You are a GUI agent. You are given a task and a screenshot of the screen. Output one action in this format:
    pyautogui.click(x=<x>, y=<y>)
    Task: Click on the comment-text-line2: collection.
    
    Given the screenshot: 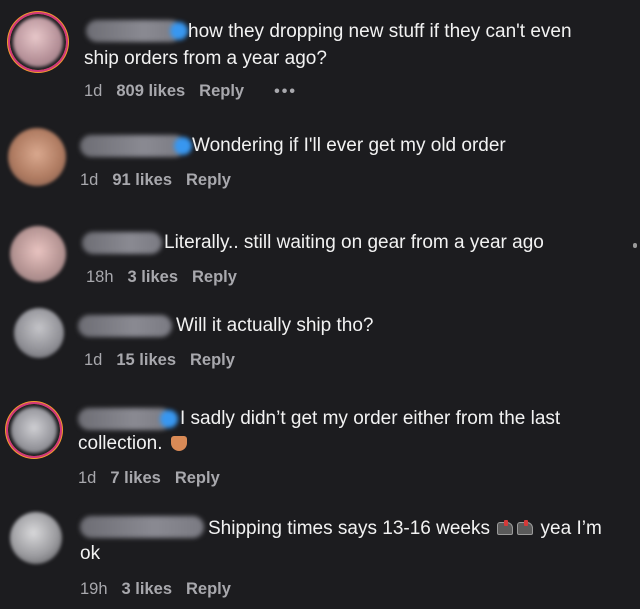 What is the action you would take?
    pyautogui.click(x=120, y=443)
    